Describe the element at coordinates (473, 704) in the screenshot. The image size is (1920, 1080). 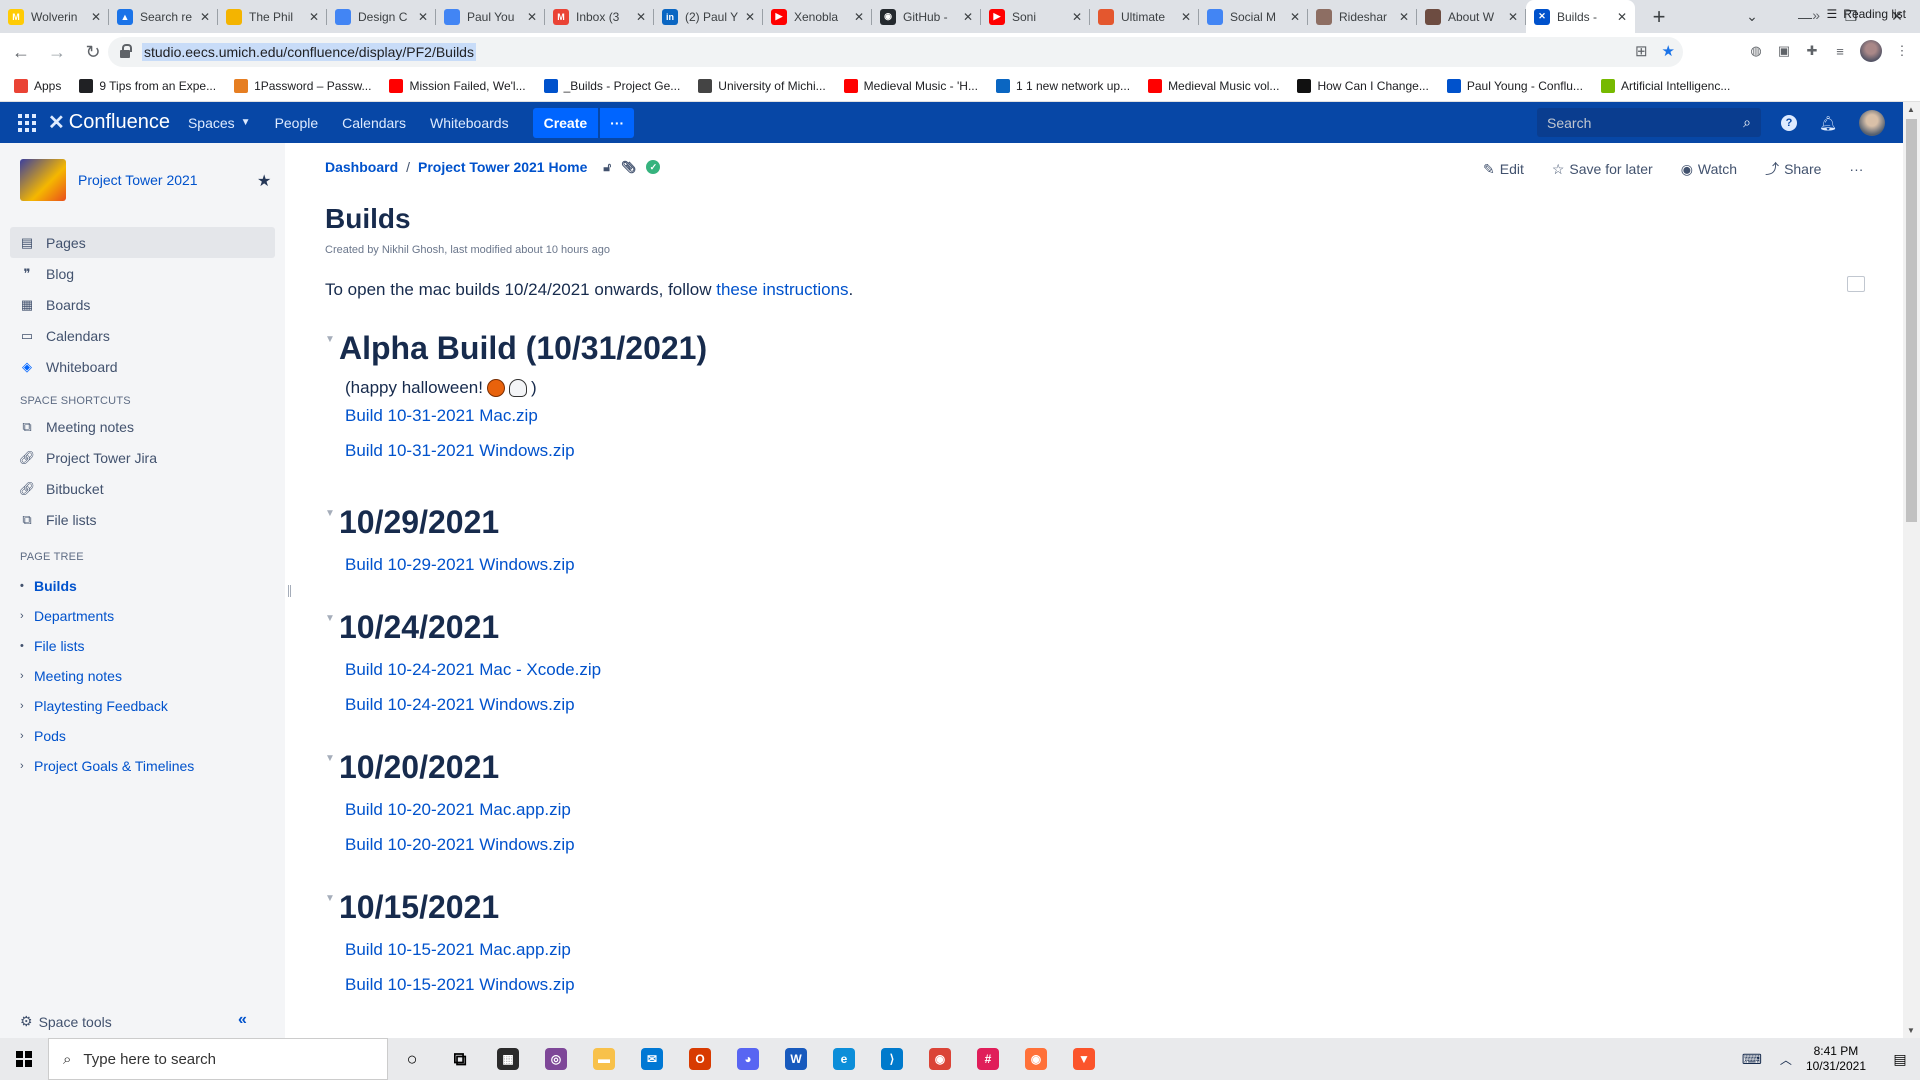
I see `download-link: Build 10-24-2021 Windows.zip` at that location.